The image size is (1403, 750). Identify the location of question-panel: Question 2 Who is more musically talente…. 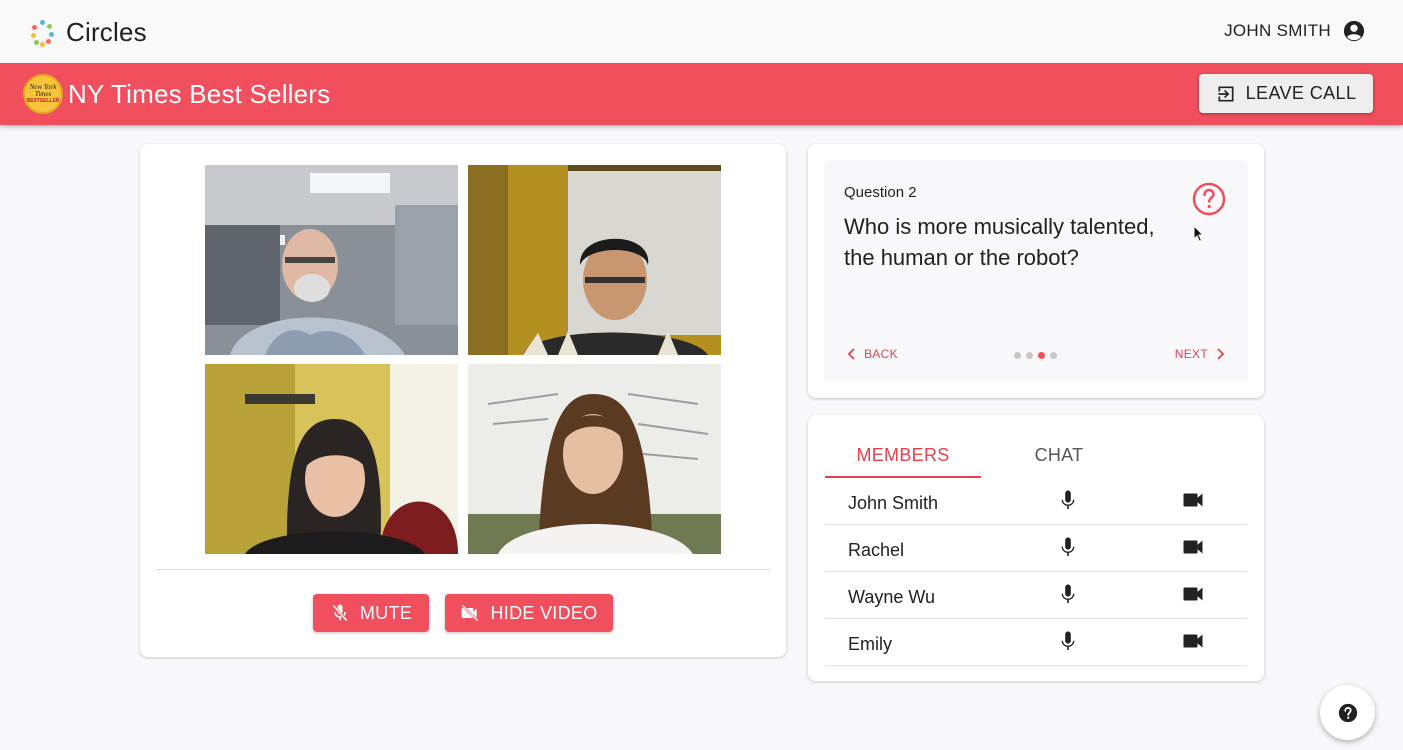
(1036, 271).